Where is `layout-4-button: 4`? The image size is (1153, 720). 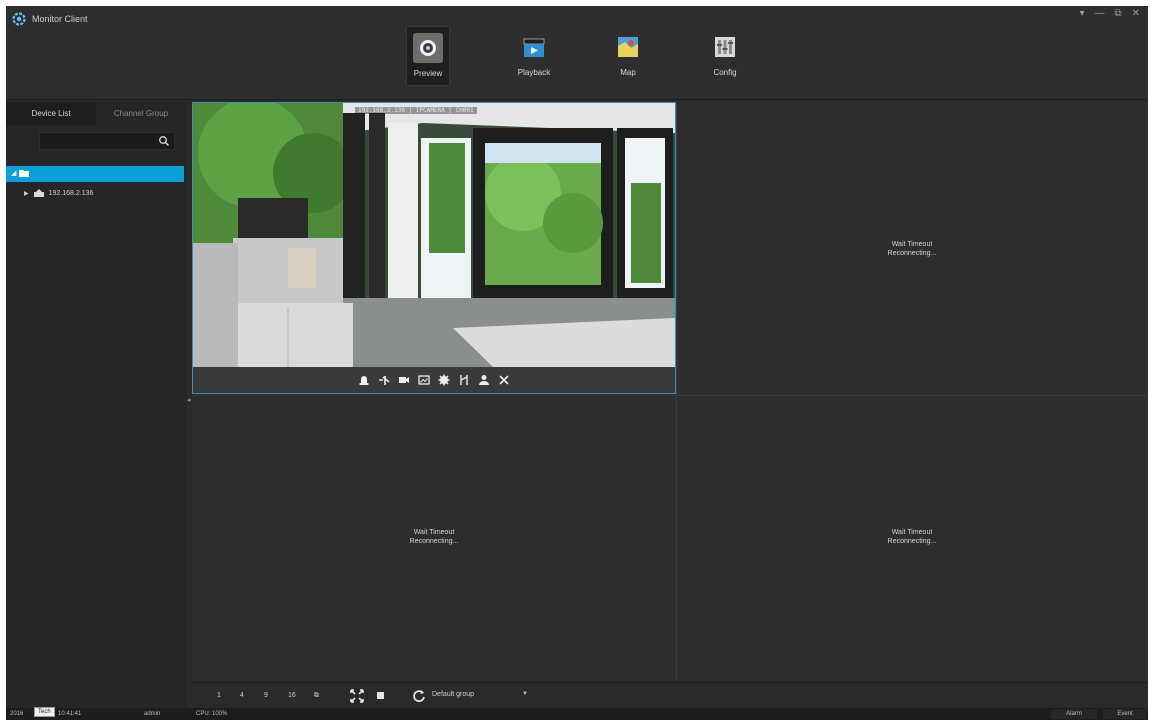 layout-4-button: 4 is located at coordinates (242, 695).